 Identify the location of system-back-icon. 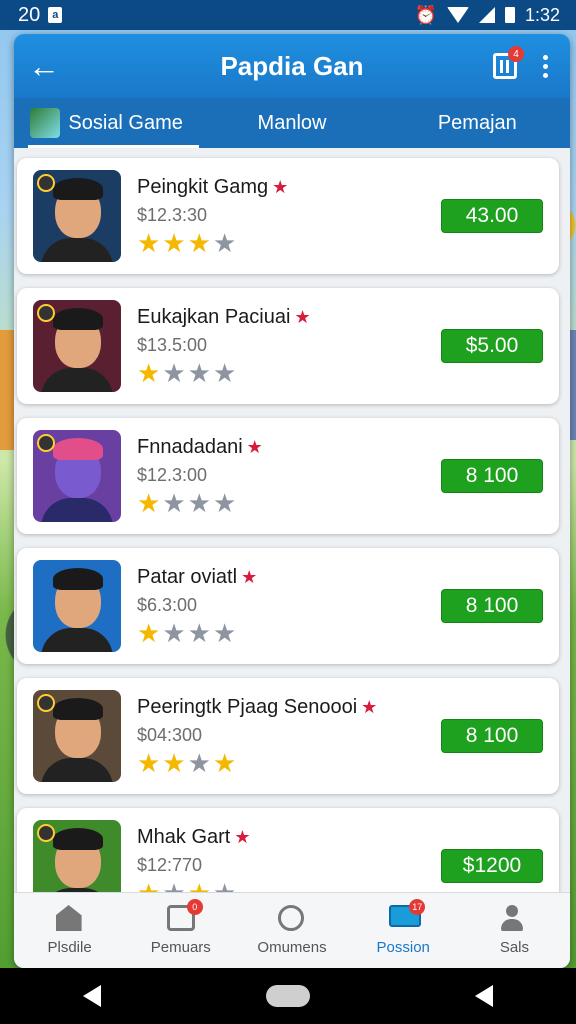
(91, 996).